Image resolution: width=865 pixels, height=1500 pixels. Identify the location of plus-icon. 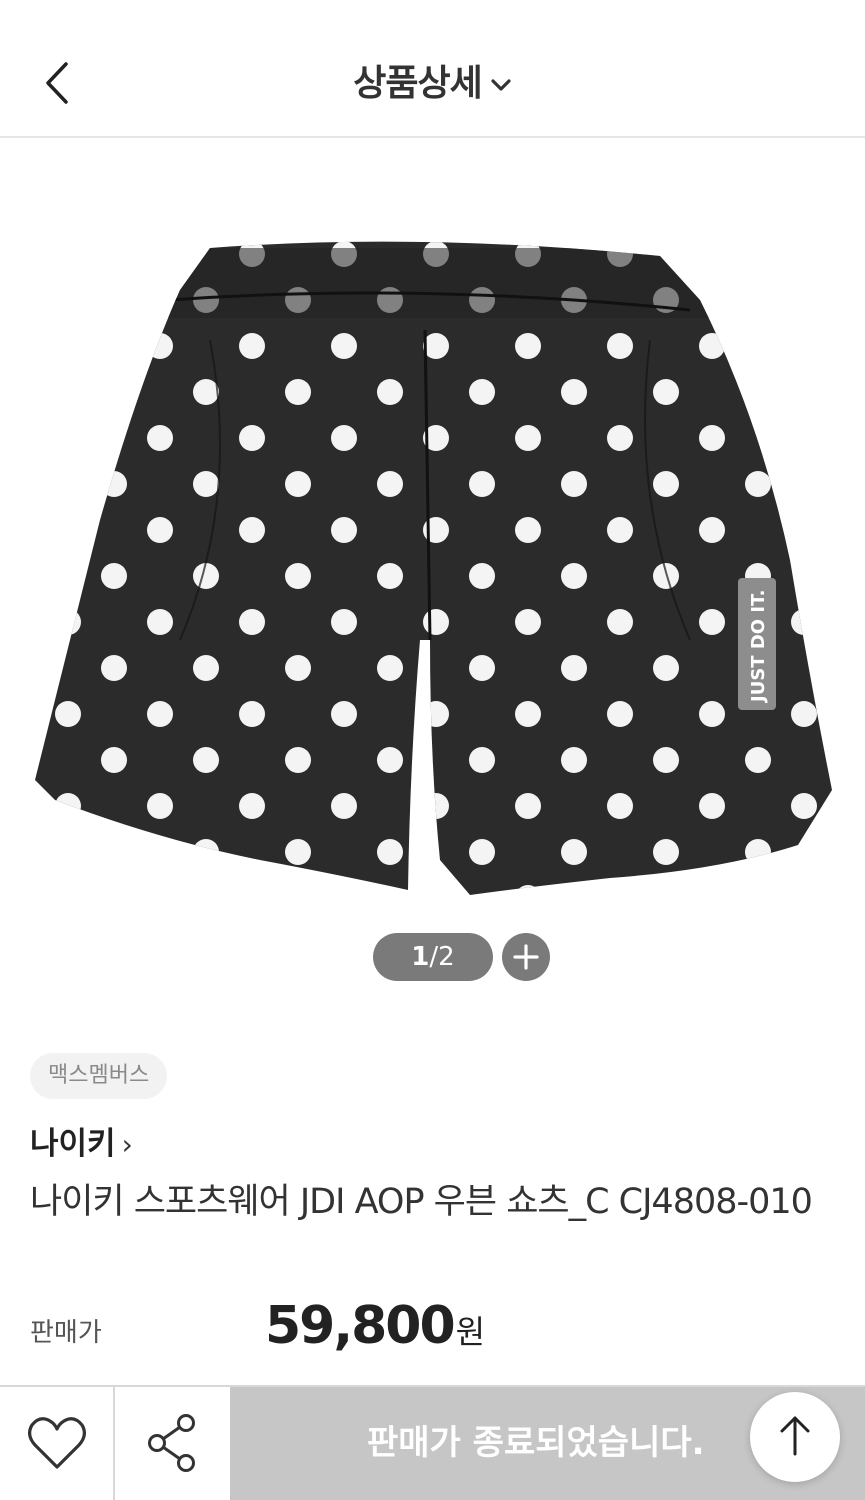
(526, 957).